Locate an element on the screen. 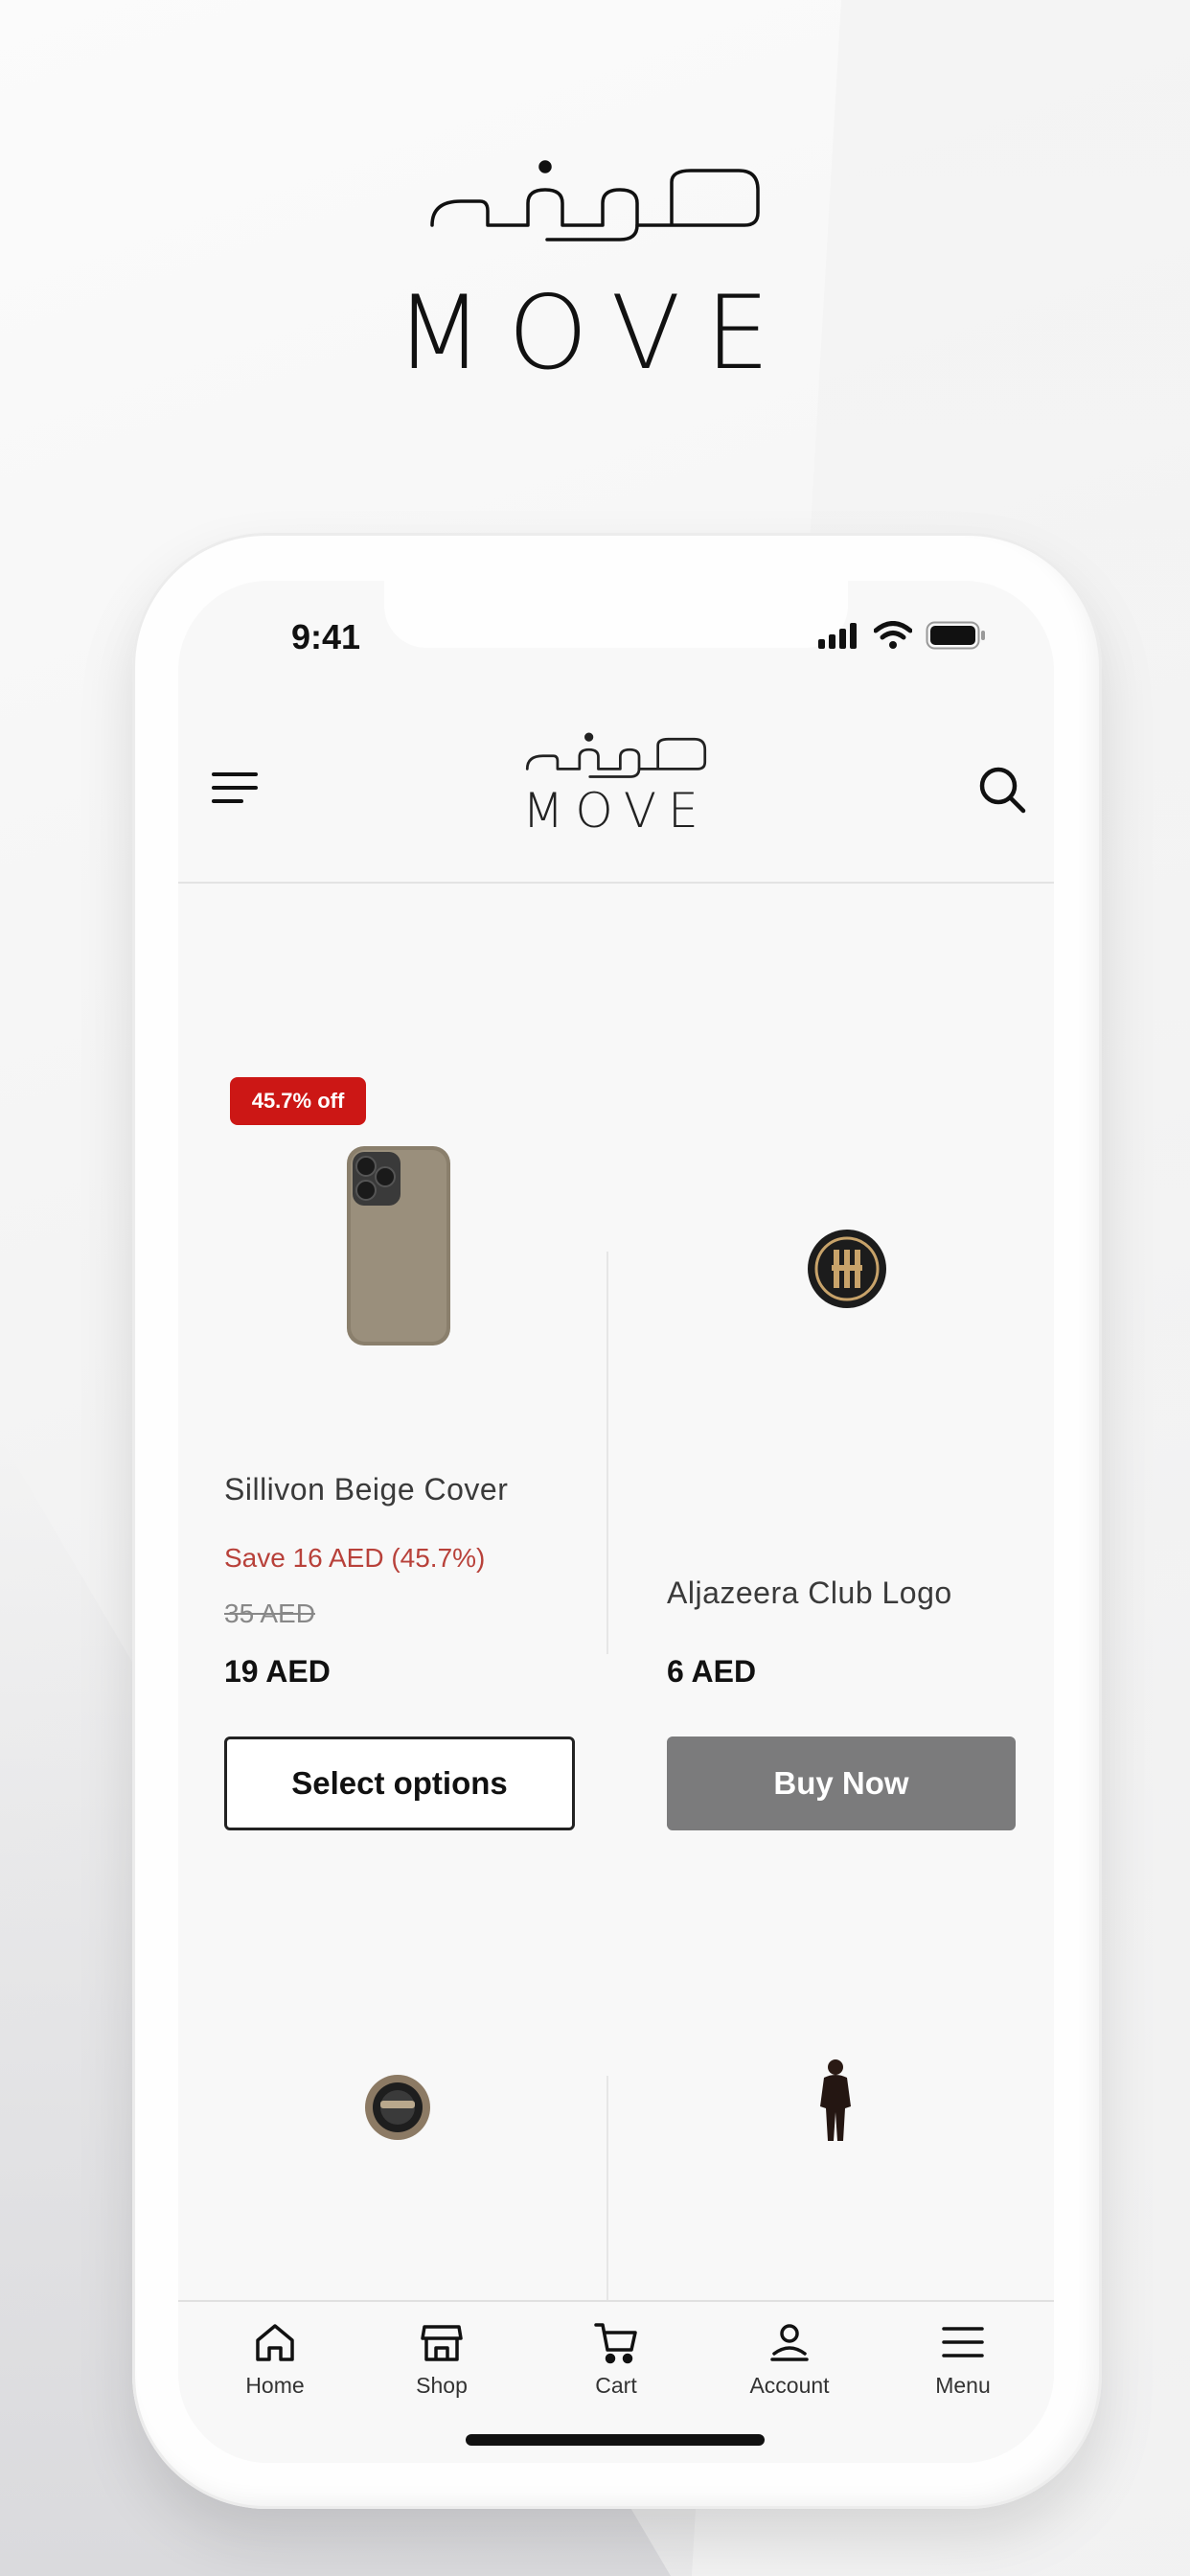 This screenshot has width=1190, height=2576. tab-label: Account is located at coordinates (790, 2386).